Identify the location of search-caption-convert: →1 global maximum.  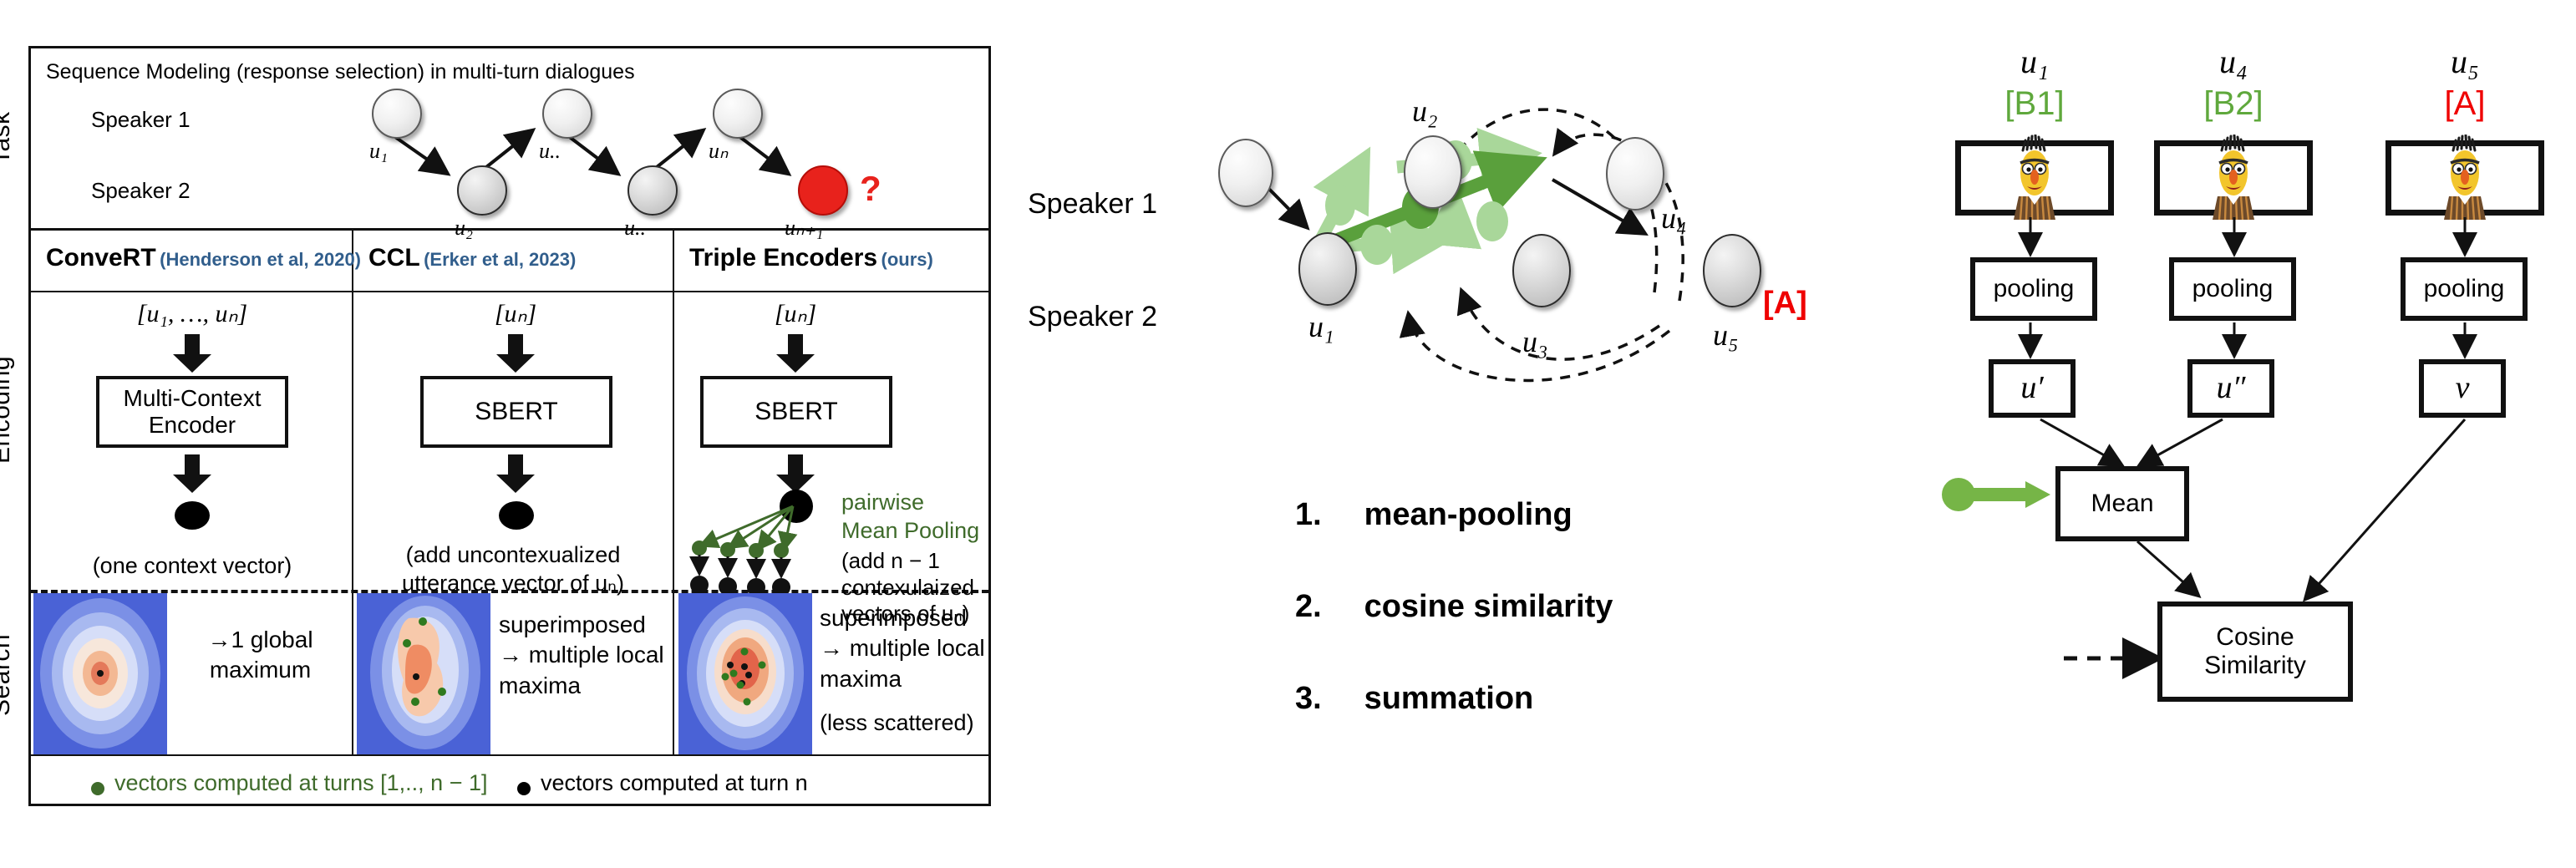
(260, 655).